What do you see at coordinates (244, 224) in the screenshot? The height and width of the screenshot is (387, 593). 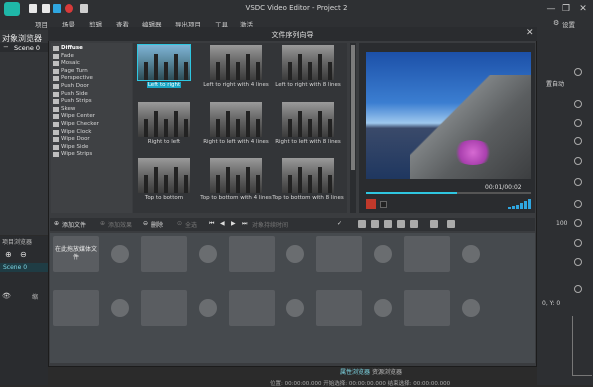 I see `last-frame-icon: ⏭` at bounding box center [244, 224].